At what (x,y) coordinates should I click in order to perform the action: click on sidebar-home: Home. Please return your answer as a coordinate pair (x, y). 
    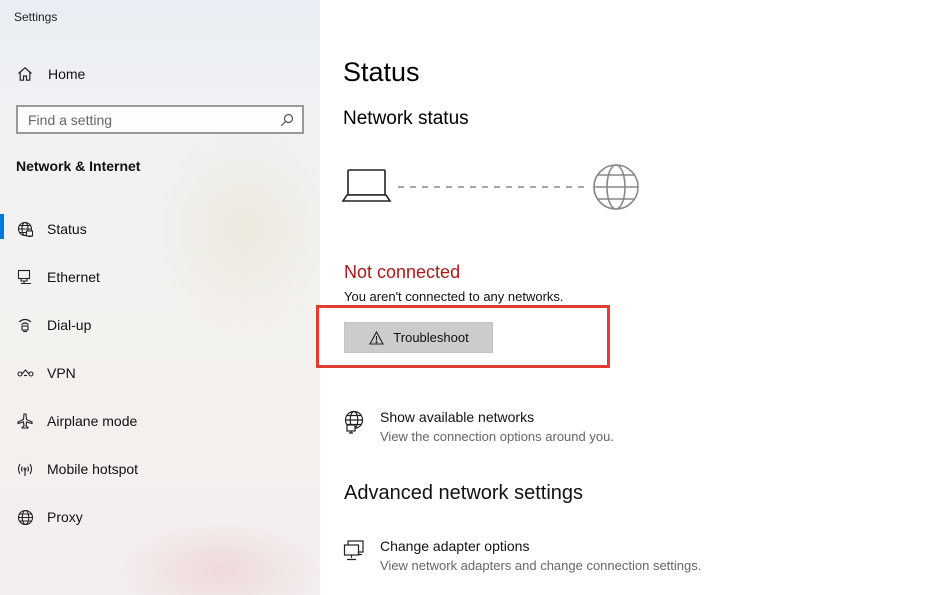
    Looking at the image, I should click on (50, 74).